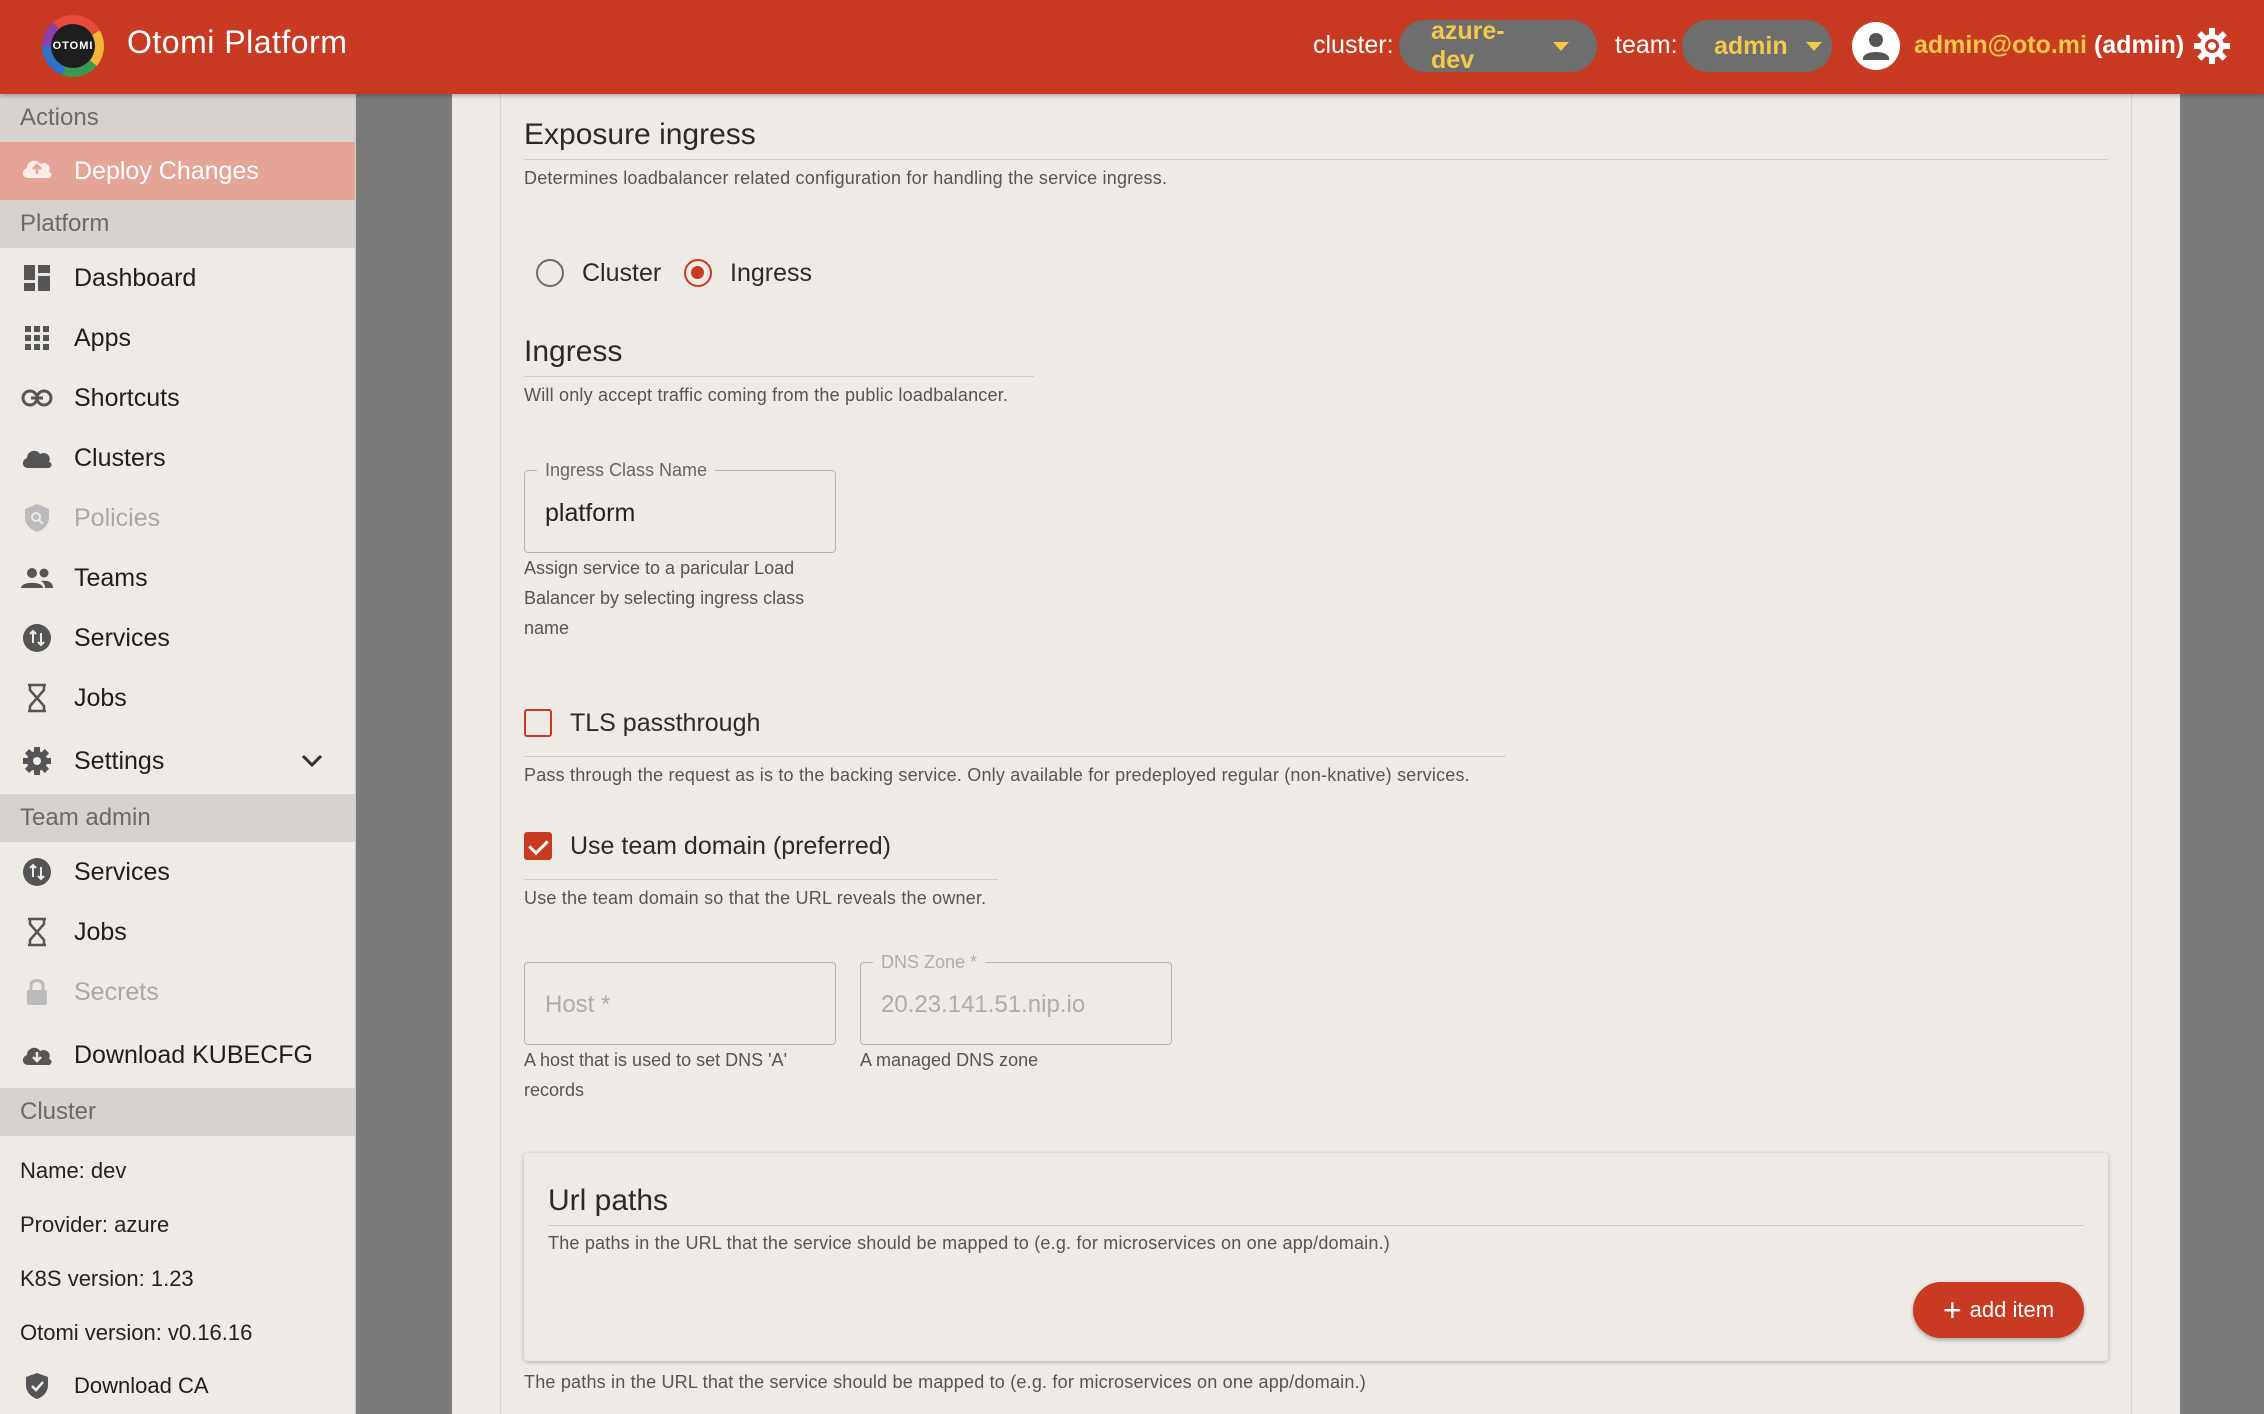 This screenshot has width=2264, height=1414. What do you see at coordinates (983, 1004) in the screenshot?
I see `dns-zone-value: 20.23.141.51.nip.io` at bounding box center [983, 1004].